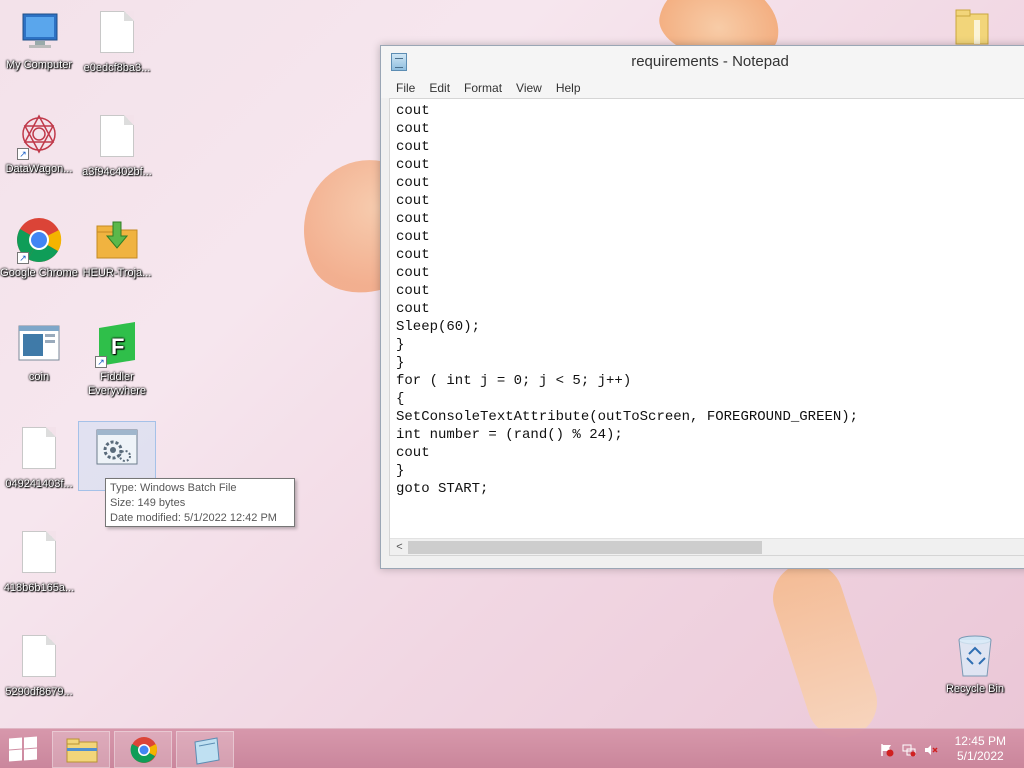 Image resolution: width=1024 pixels, height=768 pixels. Describe the element at coordinates (529, 88) in the screenshot. I see `menu-view: View` at that location.